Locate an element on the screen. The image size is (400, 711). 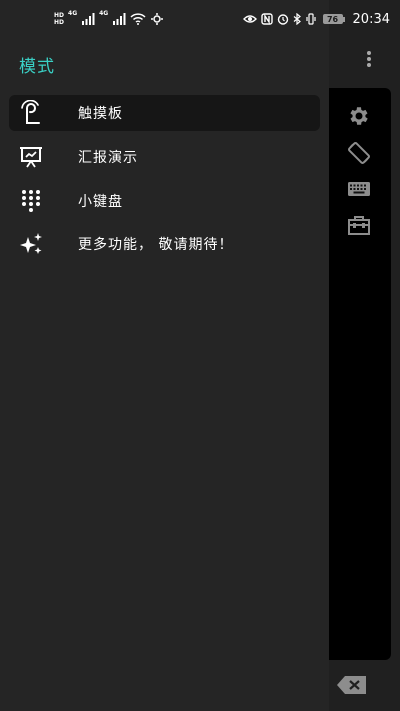
notification-app-icon is located at coordinates (157, 19).